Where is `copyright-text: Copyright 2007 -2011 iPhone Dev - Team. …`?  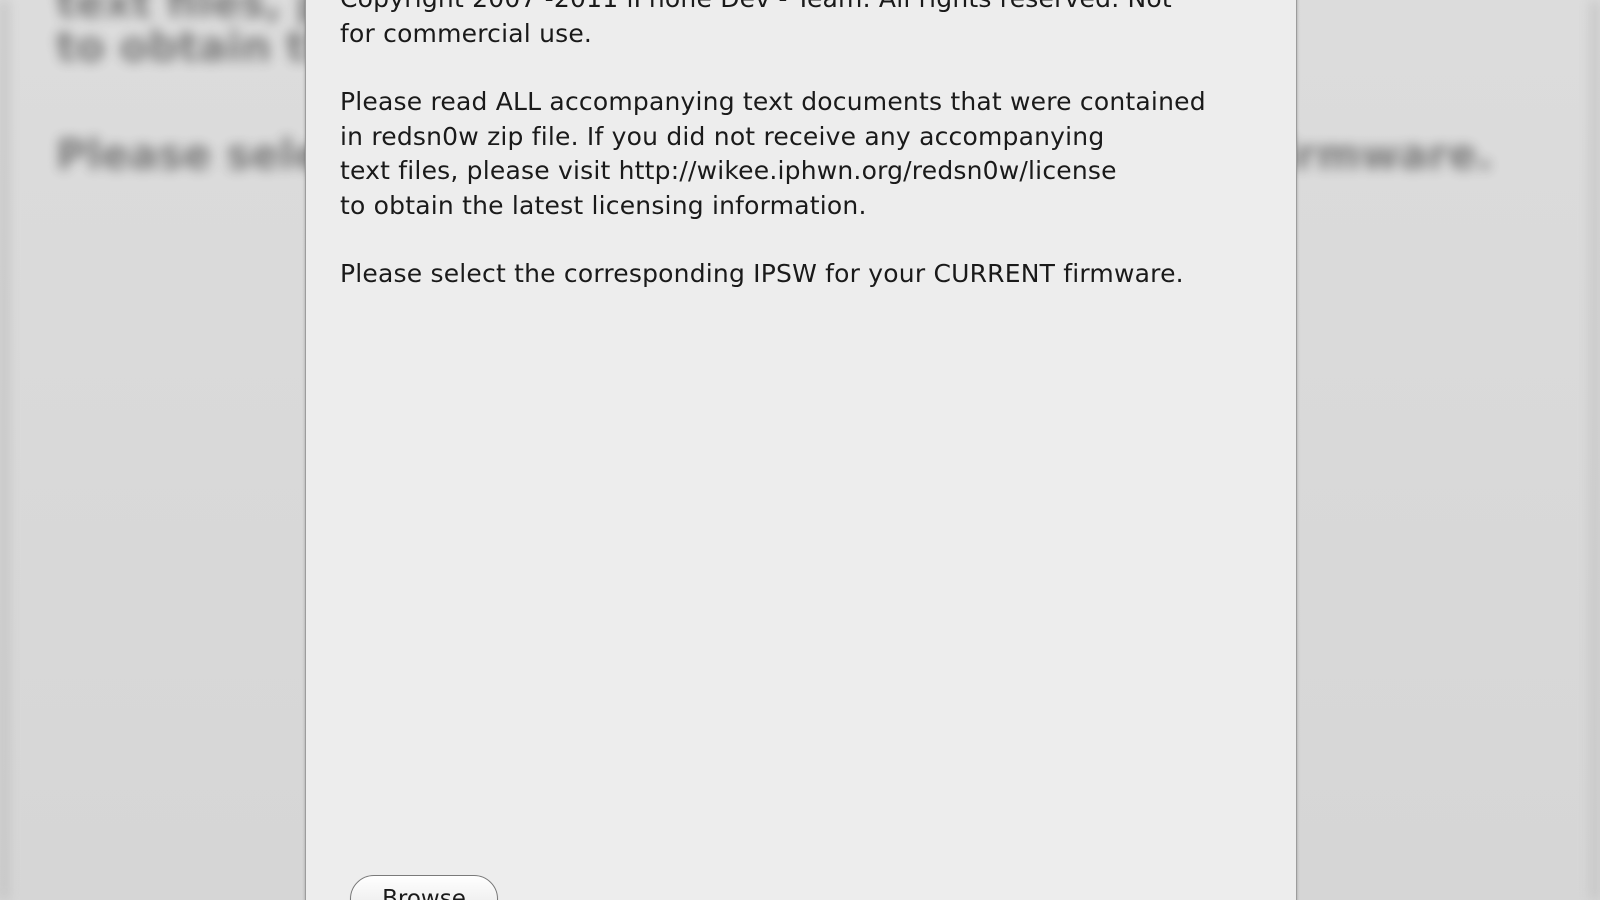 copyright-text: Copyright 2007 -2011 iPhone Dev - Team. … is located at coordinates (756, 24).